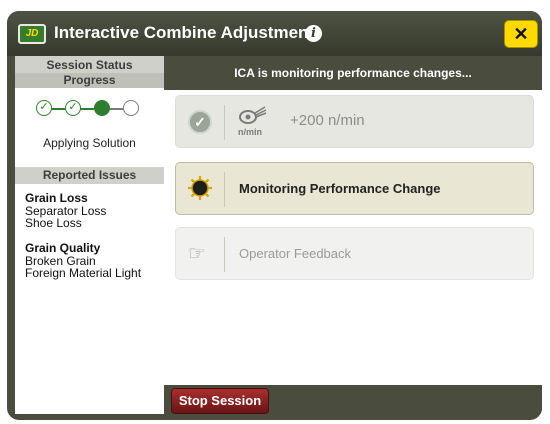 The height and width of the screenshot is (424, 550). Describe the element at coordinates (131, 108) in the screenshot. I see `progress-step-pending` at that location.